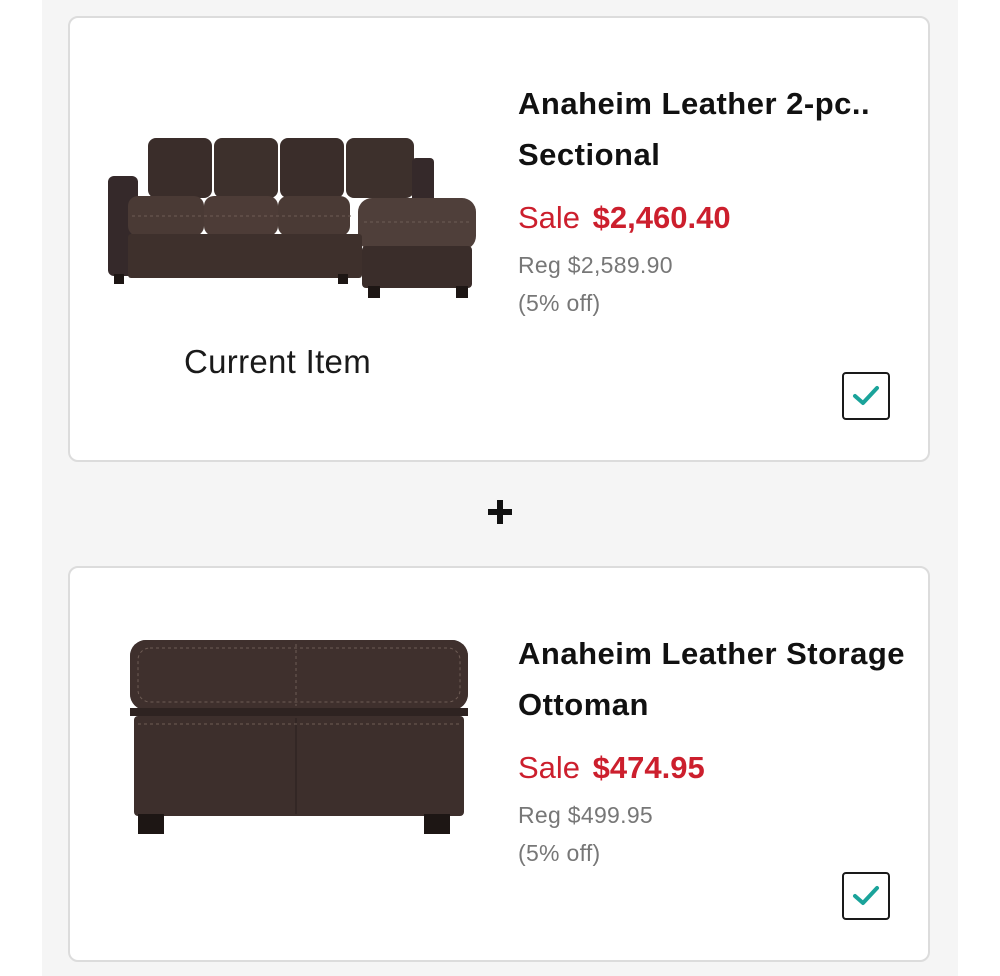 The height and width of the screenshot is (976, 1000). I want to click on current-item-caption: Current Item, so click(277, 361).